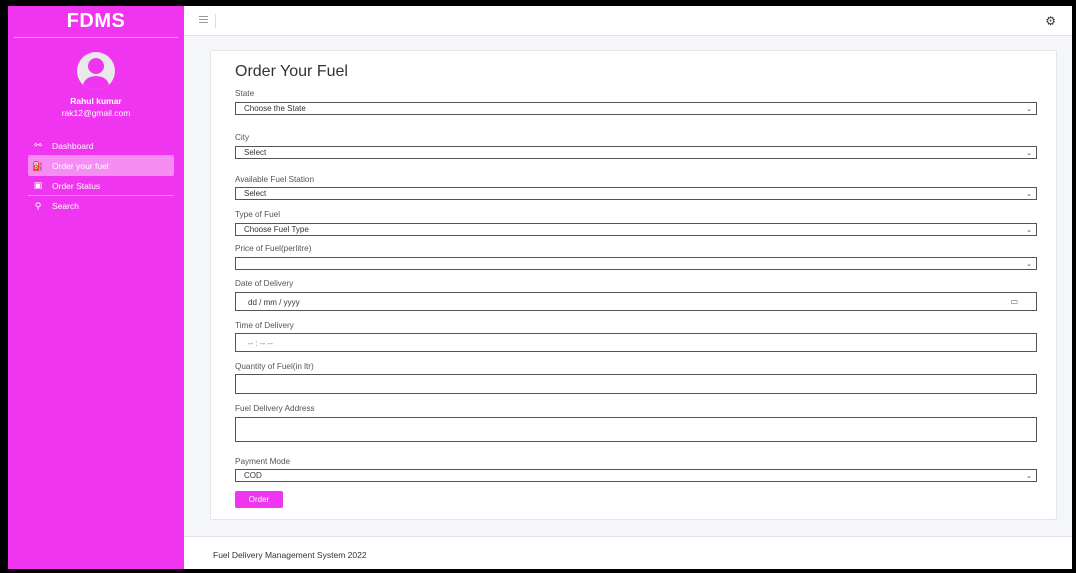 The height and width of the screenshot is (573, 1076). What do you see at coordinates (101, 146) in the screenshot?
I see `sidebar-item-dashboard: ⚯ Dashboard` at bounding box center [101, 146].